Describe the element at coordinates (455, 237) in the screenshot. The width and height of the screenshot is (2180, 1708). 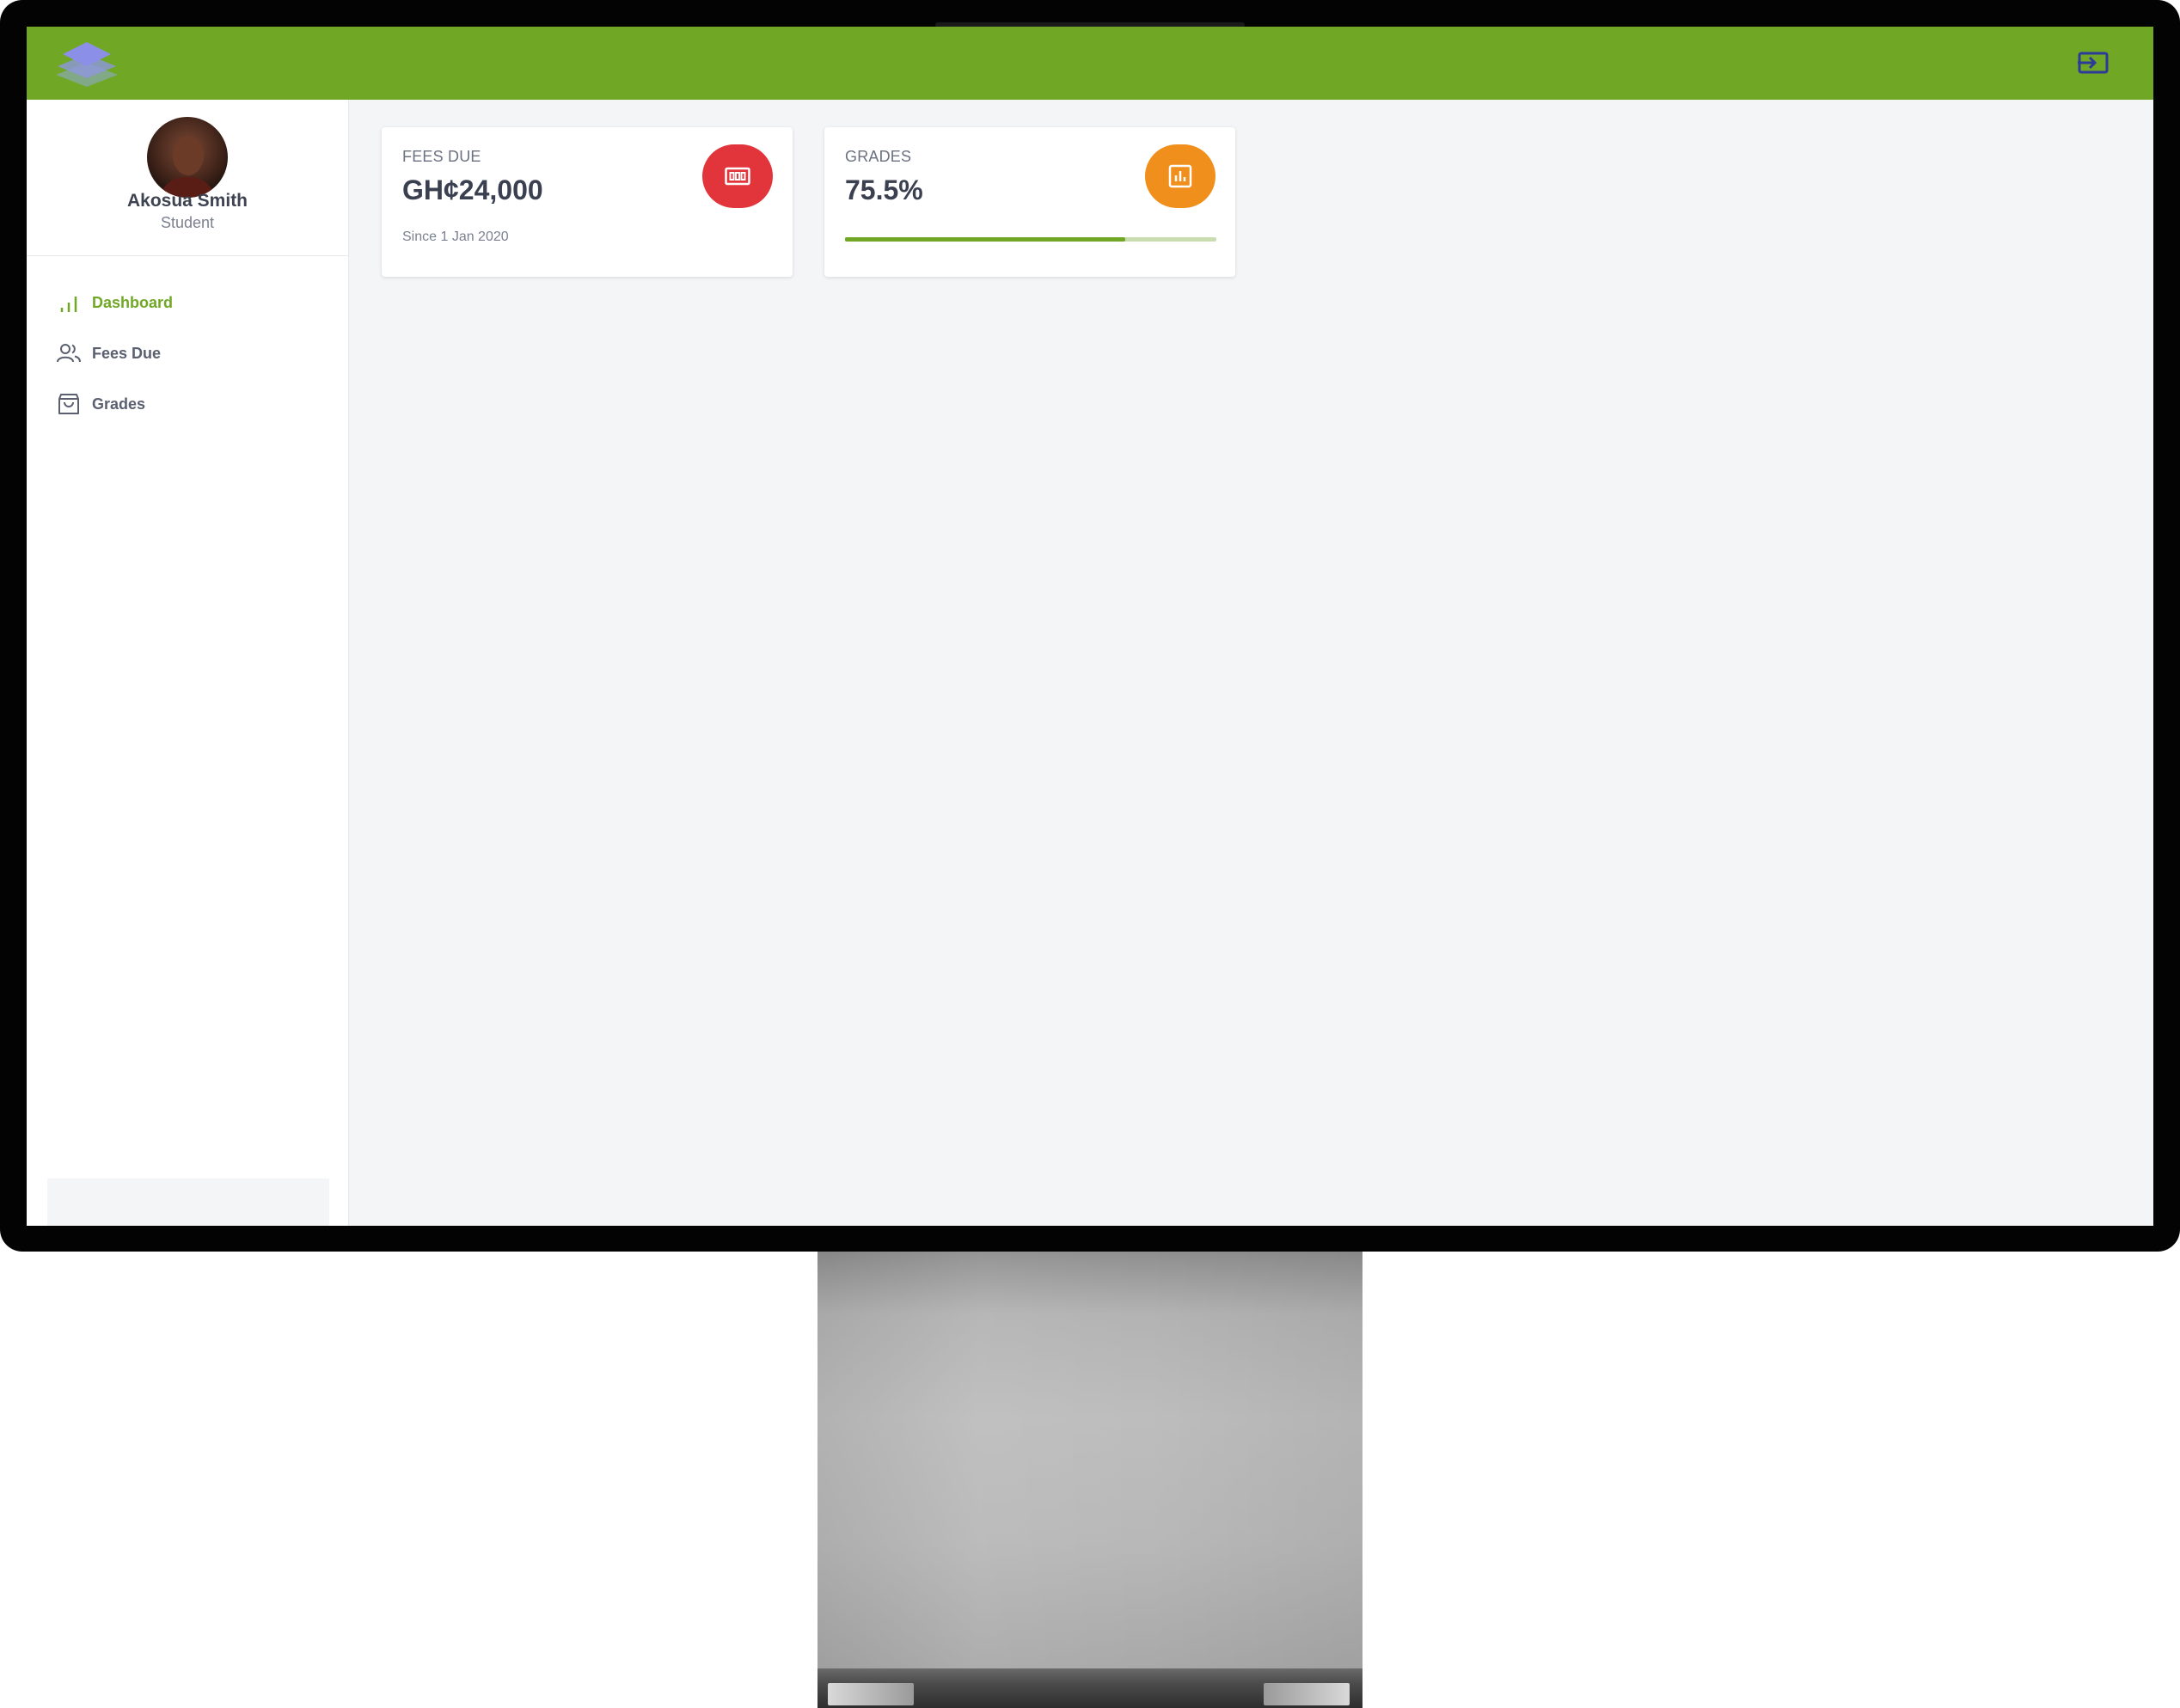
I see `fees-since-date: Since 1 Jan 2020` at that location.